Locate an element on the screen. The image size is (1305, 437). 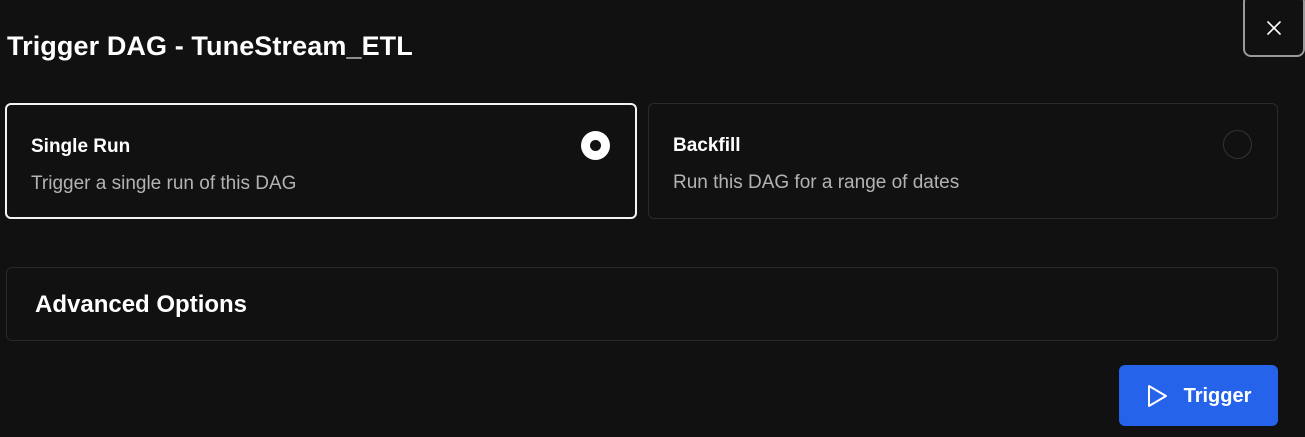
radio-selected-dot is located at coordinates (595, 145).